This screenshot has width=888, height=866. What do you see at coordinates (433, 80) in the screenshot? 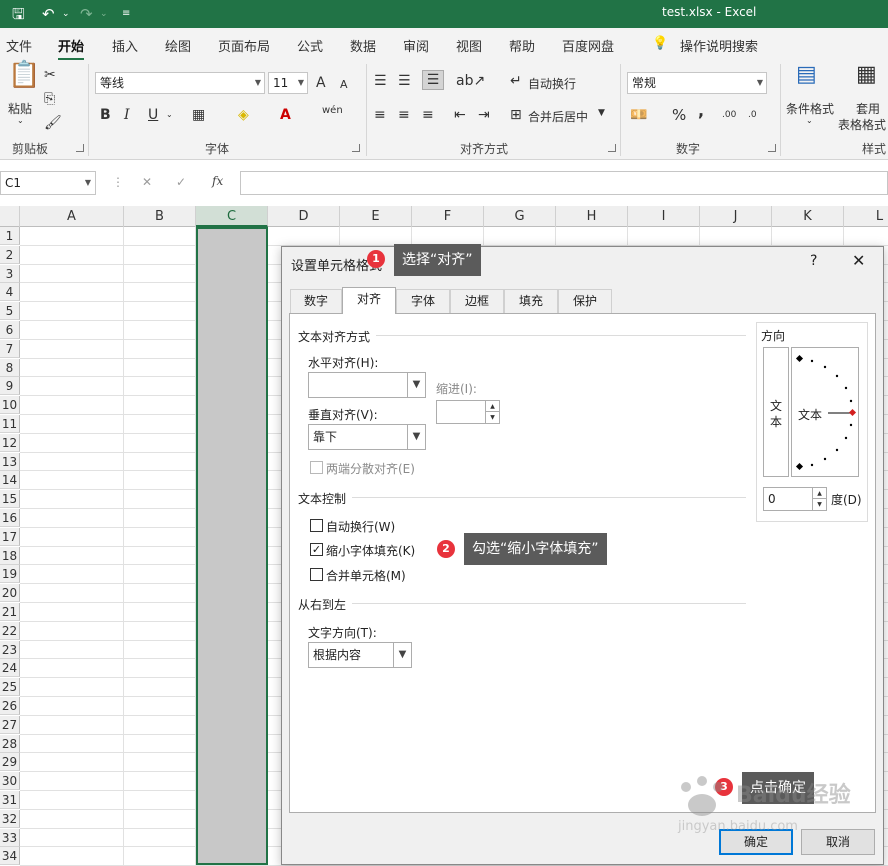
I see `align-bottom-icon: ☰` at bounding box center [433, 80].